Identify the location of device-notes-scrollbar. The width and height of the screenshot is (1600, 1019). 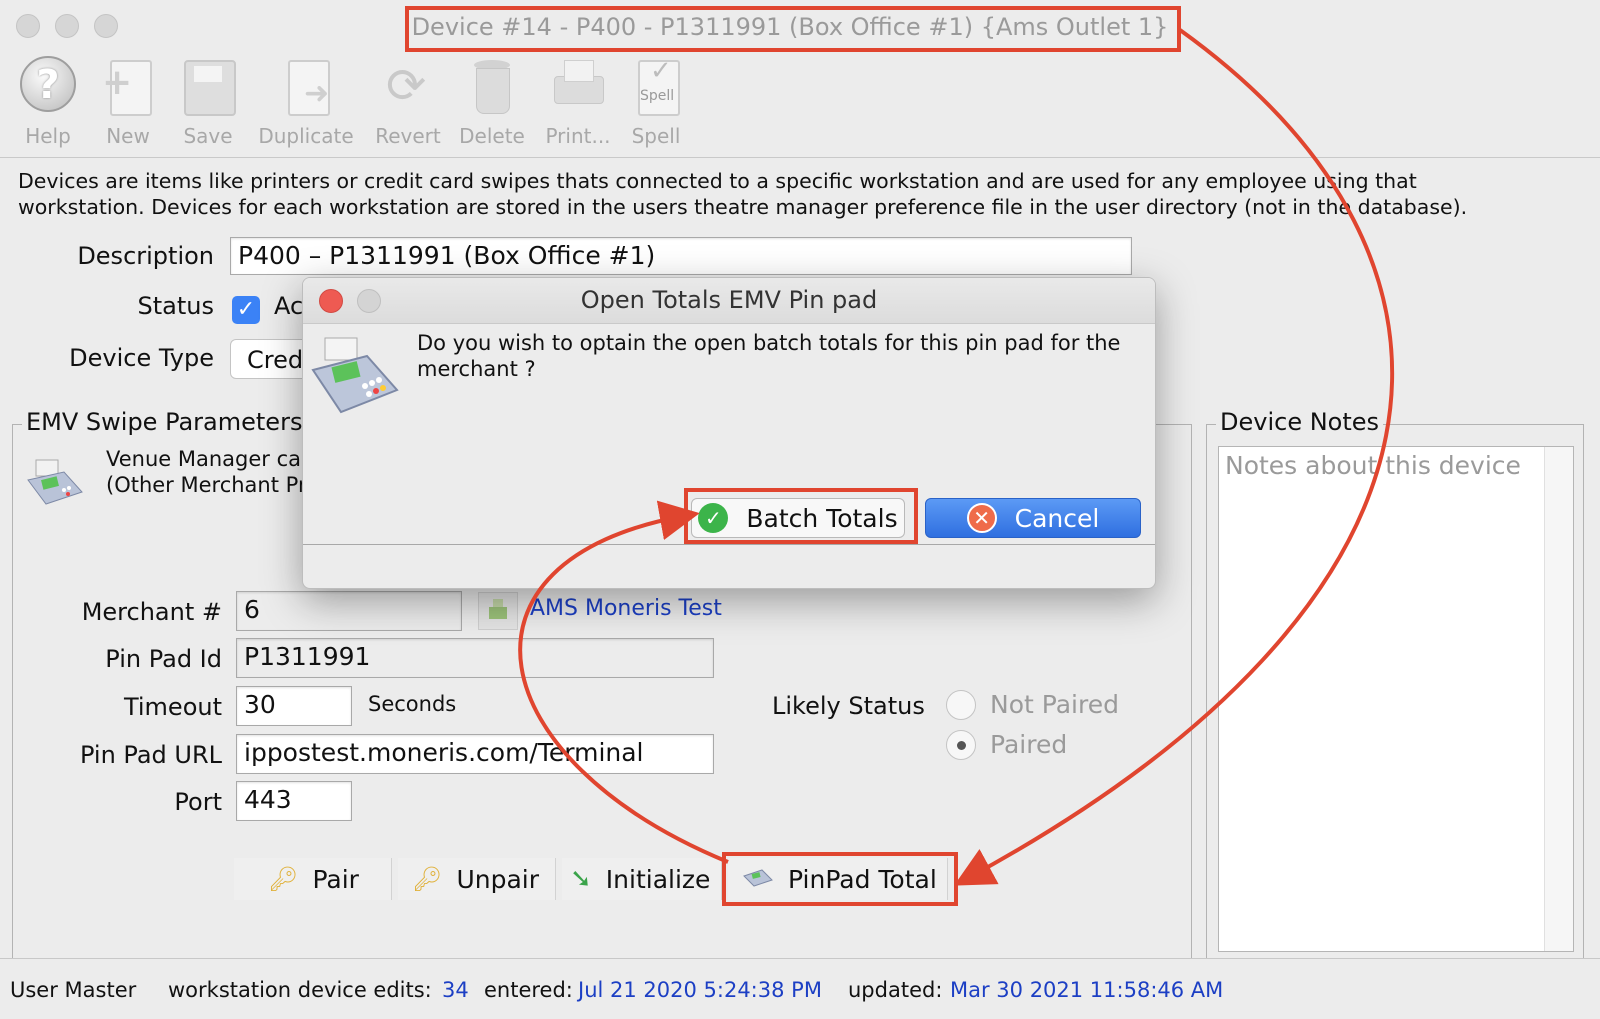
(1558, 699).